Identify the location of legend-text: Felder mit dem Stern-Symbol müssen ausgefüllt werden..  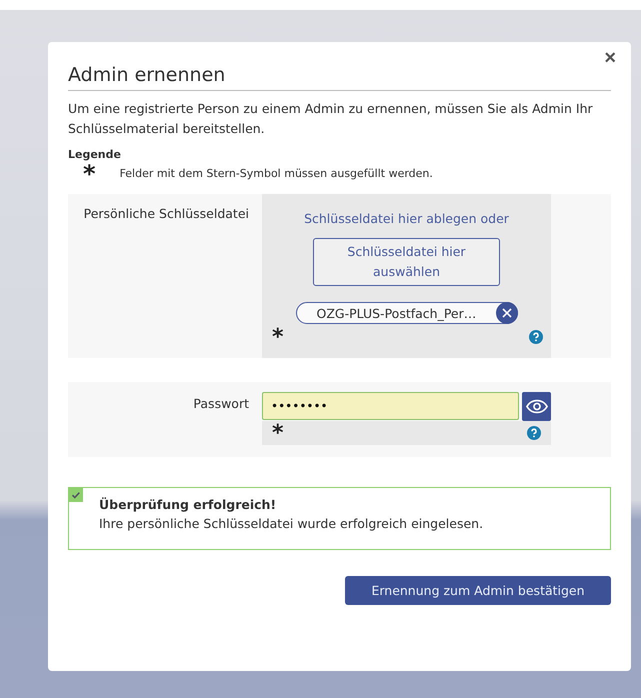
(276, 173).